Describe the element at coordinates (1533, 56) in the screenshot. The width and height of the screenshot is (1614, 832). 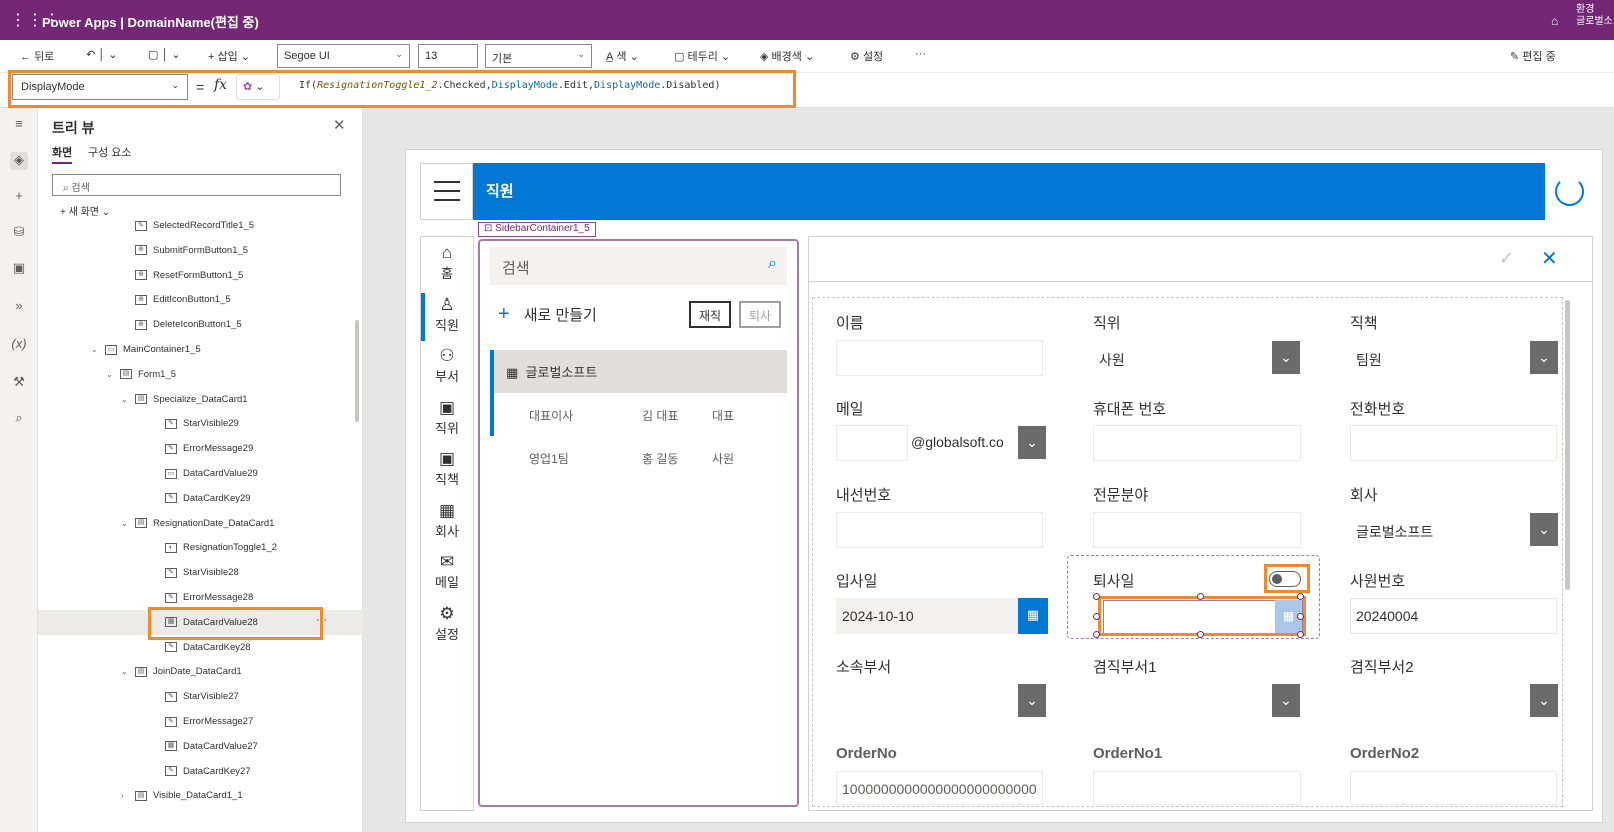
I see `editing-button: ✎ 편집 중` at that location.